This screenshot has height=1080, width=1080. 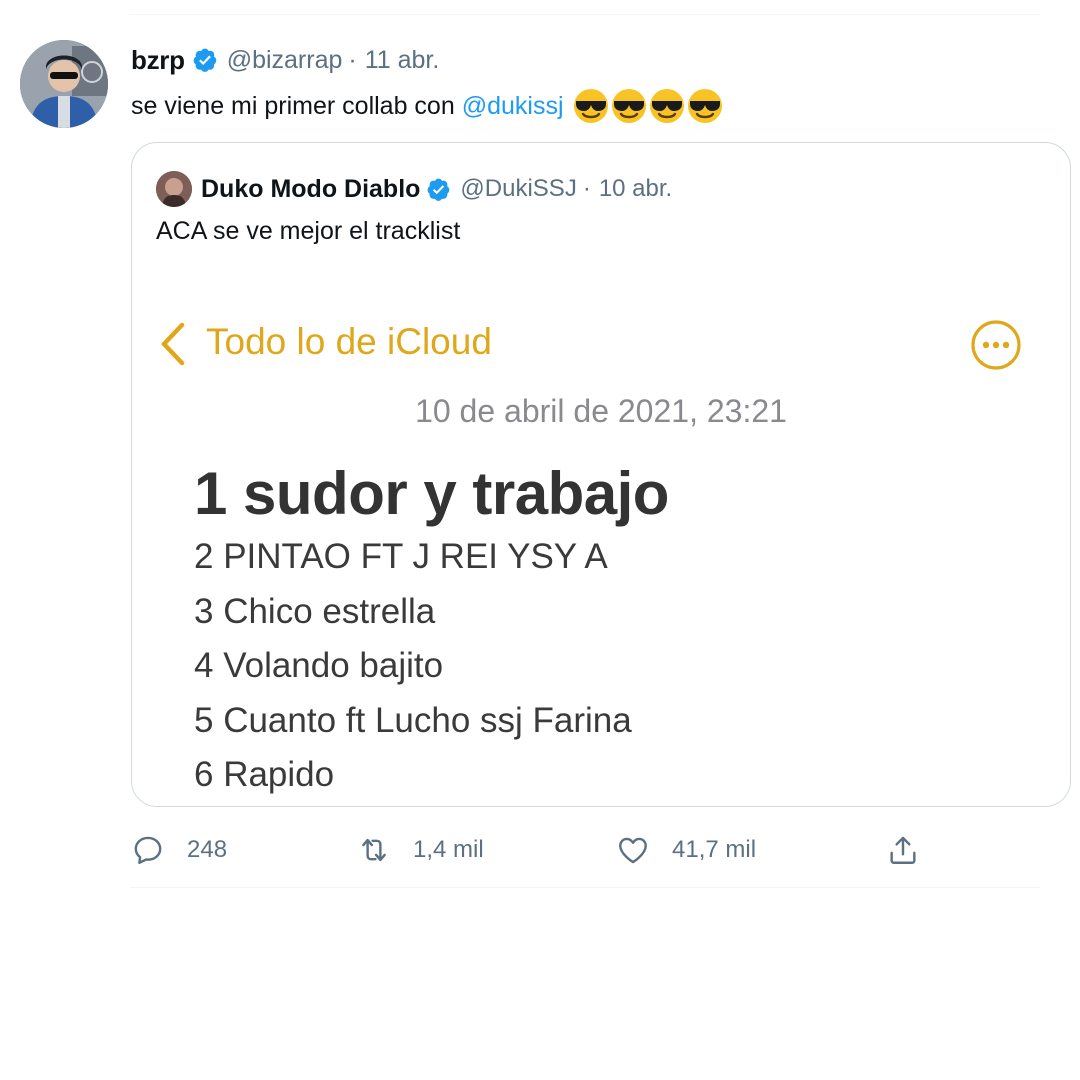 I want to click on quoted-author-handle: @DukiSSJ, so click(x=518, y=188).